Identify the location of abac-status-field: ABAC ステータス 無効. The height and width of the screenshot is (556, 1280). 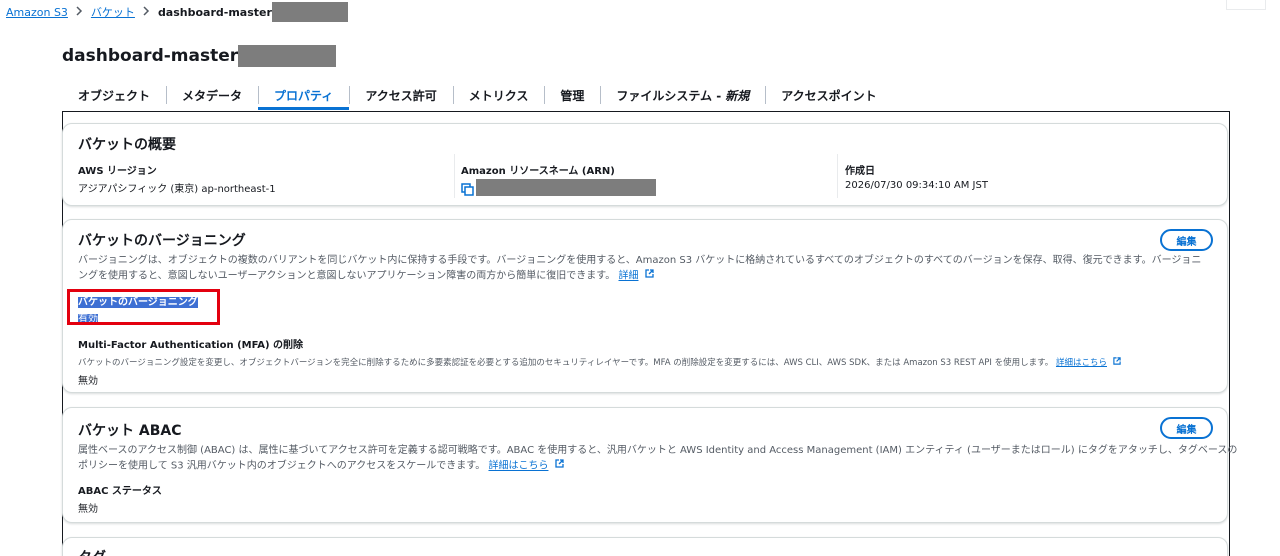
(120, 498).